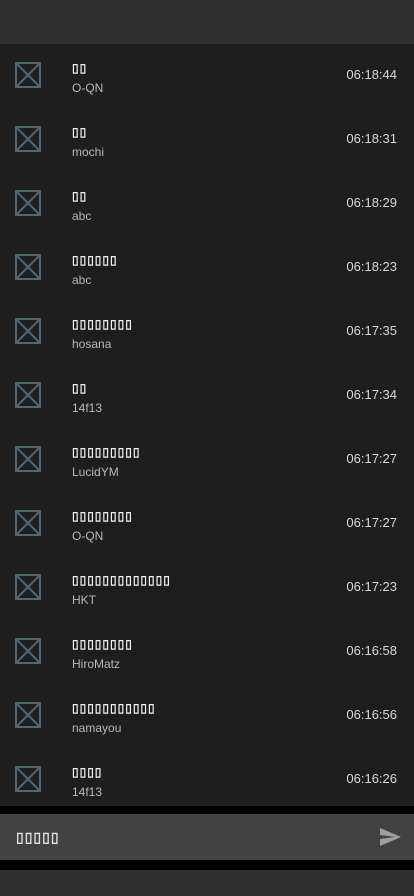 The image size is (414, 896). I want to click on message-row: ▯▯▯▯▯▯▯▯▯▯▯ namayou 06:16:56, so click(207, 716).